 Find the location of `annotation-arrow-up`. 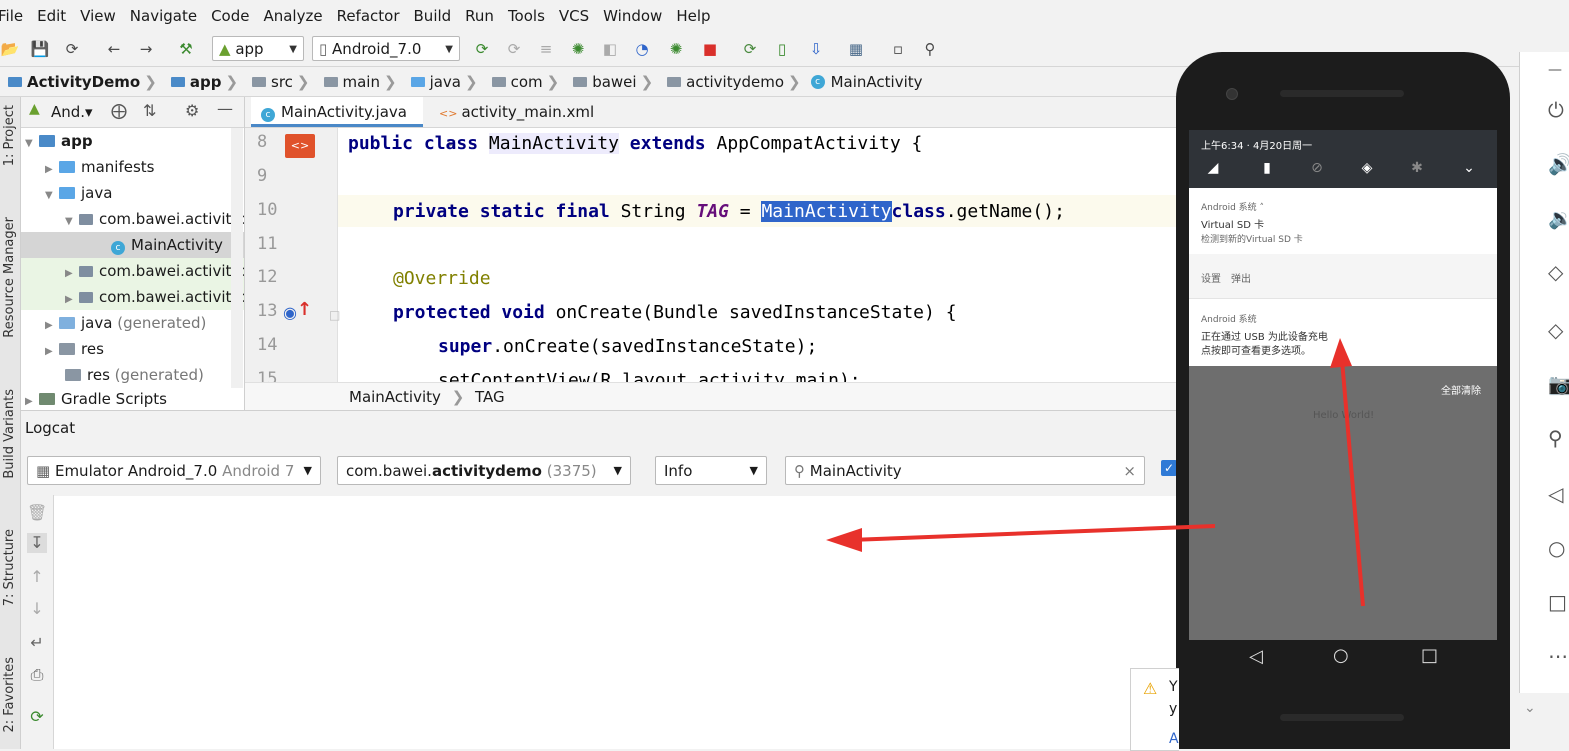

annotation-arrow-up is located at coordinates (1352, 483).